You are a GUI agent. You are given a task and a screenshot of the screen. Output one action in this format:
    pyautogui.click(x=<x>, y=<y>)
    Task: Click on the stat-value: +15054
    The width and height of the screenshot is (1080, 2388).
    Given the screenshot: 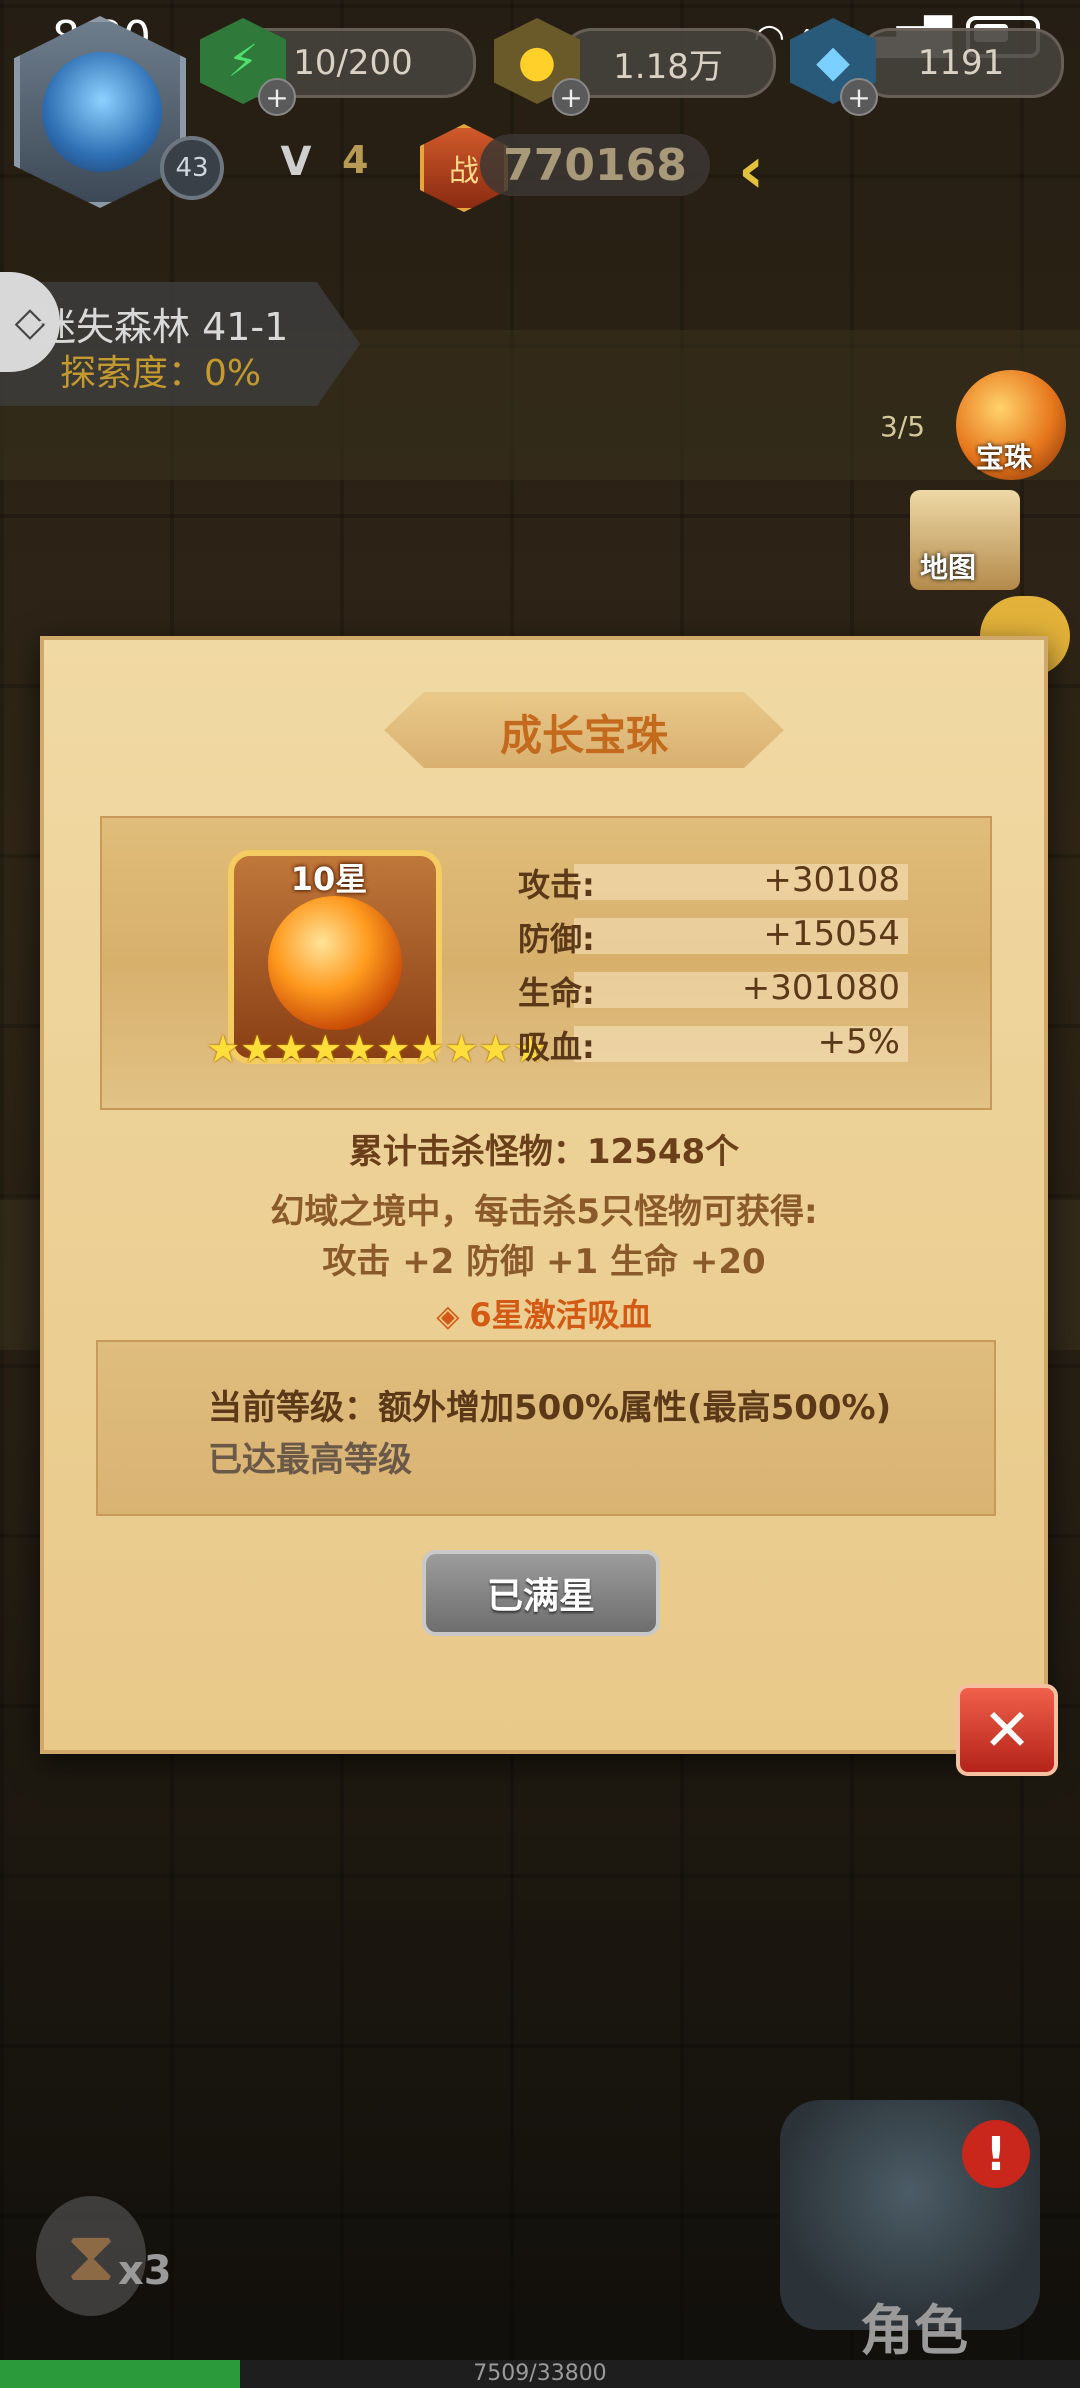 What is the action you would take?
    pyautogui.click(x=831, y=934)
    